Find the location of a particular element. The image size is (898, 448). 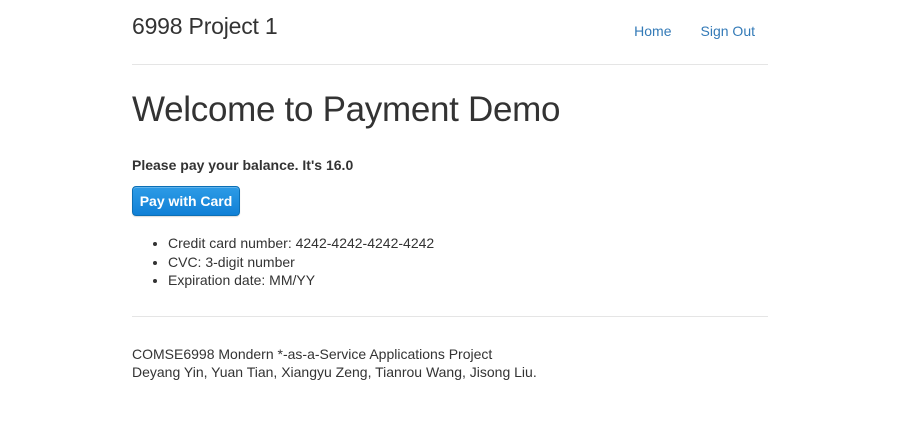

brand-title: 6998 Project 1 is located at coordinates (205, 26).